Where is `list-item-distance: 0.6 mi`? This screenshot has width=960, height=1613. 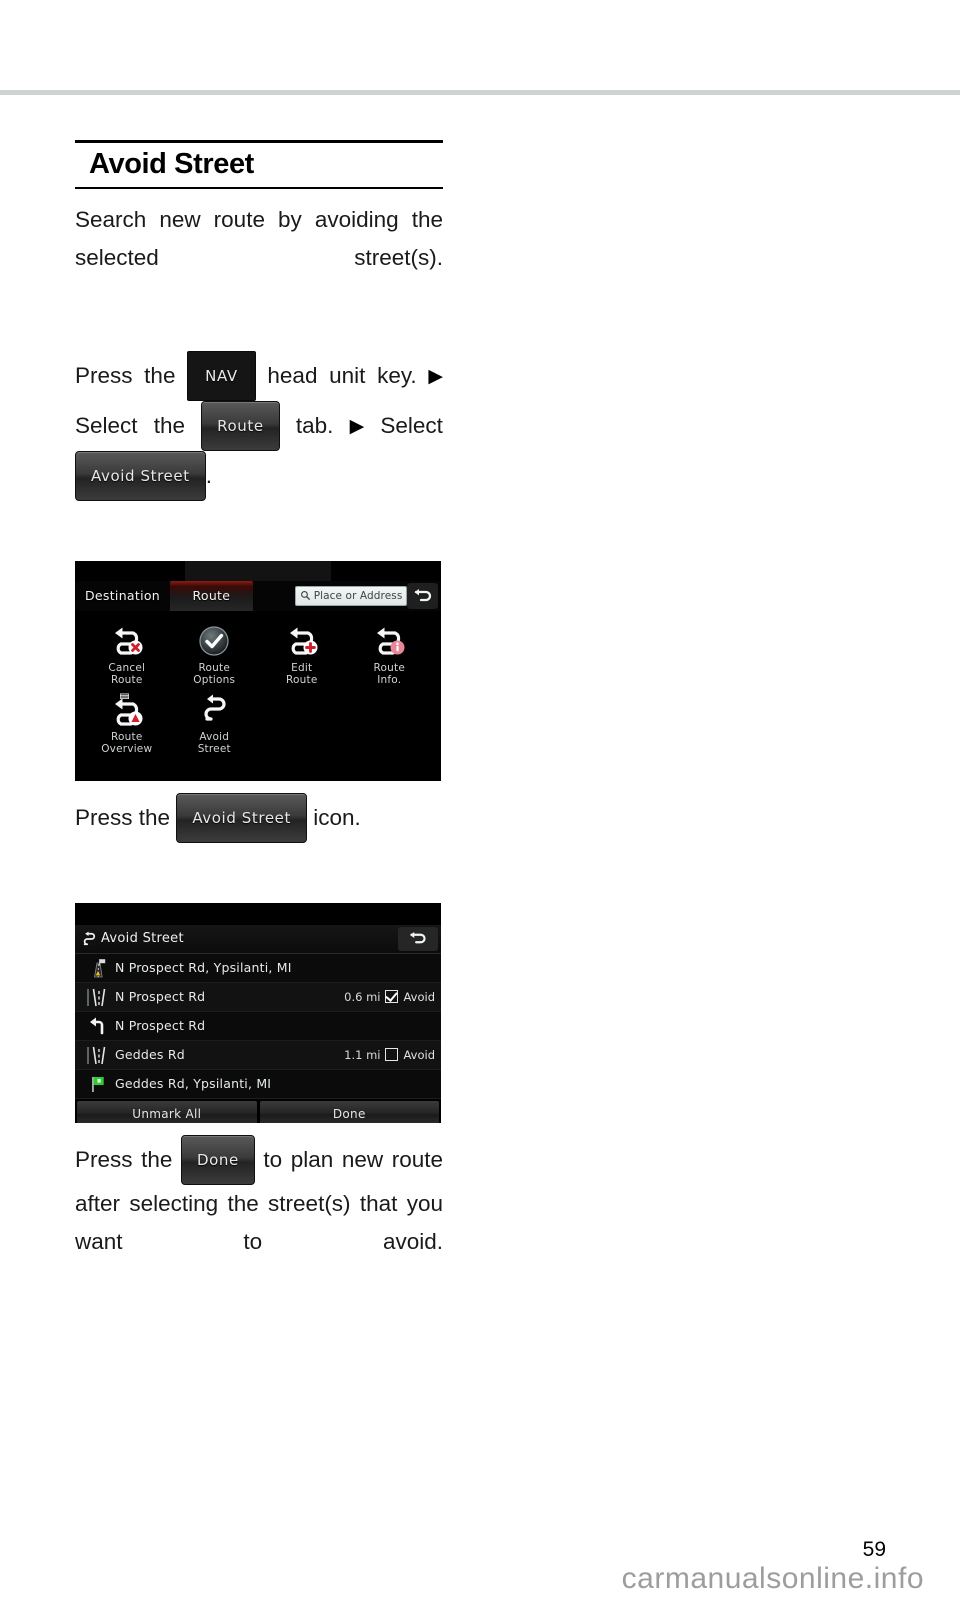 list-item-distance: 0.6 mi is located at coordinates (362, 996).